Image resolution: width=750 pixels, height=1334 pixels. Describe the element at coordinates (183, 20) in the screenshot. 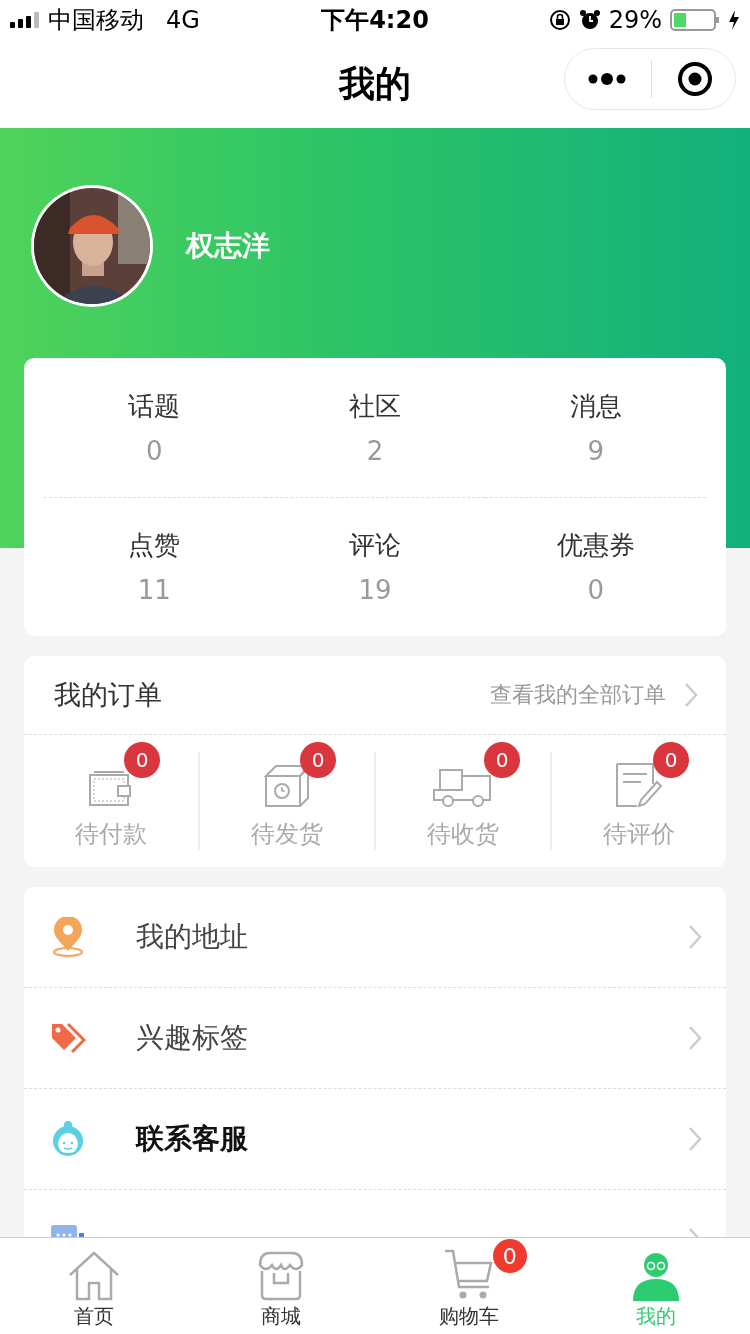

I see `network-type: 4G` at that location.